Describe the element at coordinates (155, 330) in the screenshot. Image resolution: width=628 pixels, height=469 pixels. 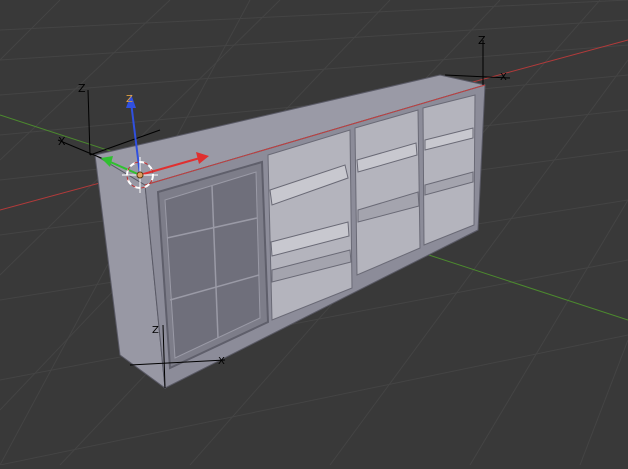
I see `empty-bottom-z-label: Z` at that location.